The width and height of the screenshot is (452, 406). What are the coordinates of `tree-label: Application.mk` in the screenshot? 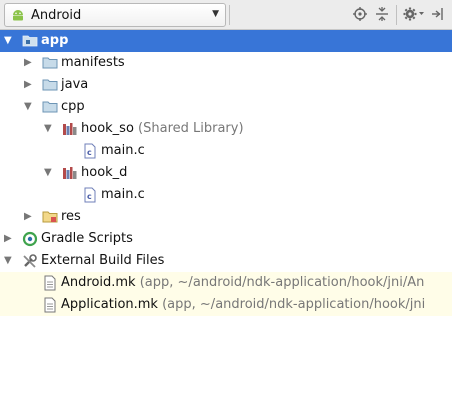 It's located at (109, 304).